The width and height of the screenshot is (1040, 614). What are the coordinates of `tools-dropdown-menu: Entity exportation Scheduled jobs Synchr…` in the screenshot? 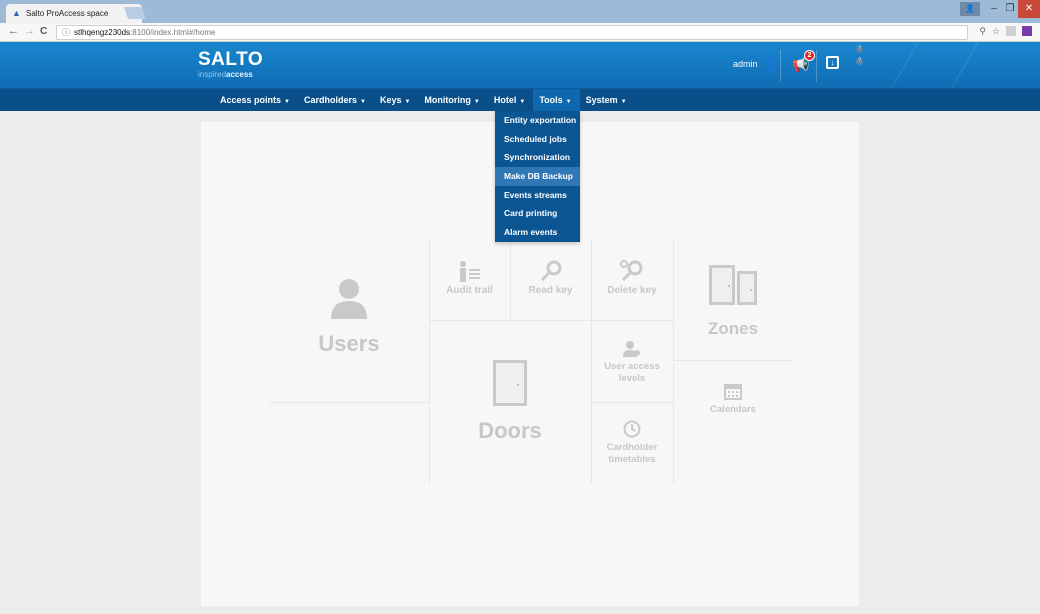 It's located at (537, 176).